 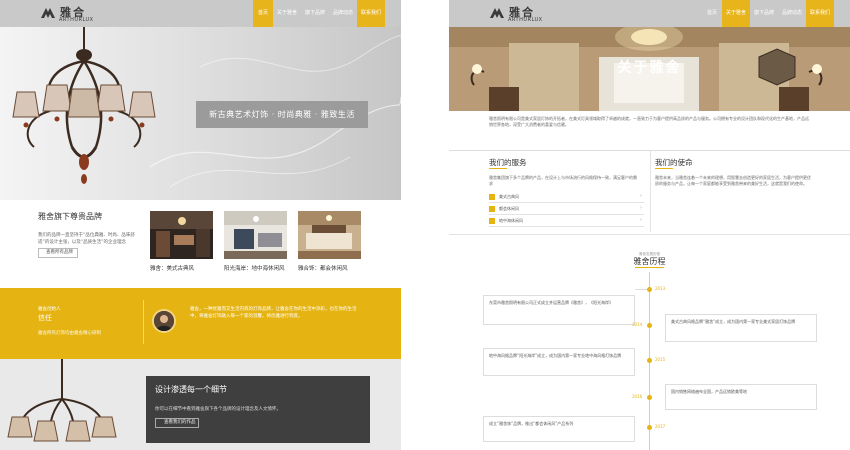 What do you see at coordinates (664, 168) in the screenshot?
I see `mission-underline` at bounding box center [664, 168].